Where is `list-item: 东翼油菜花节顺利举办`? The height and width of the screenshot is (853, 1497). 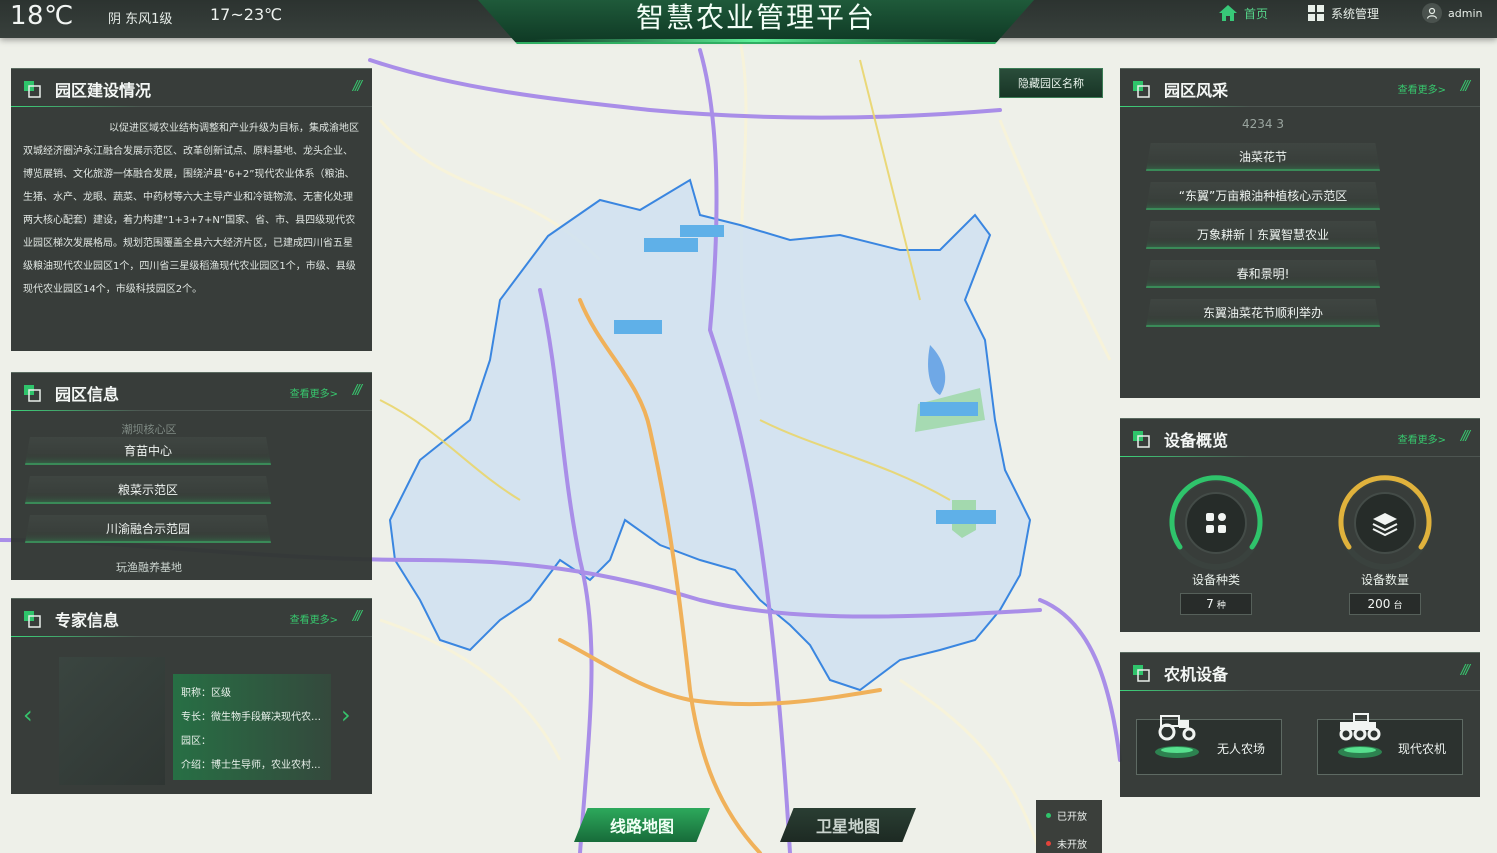
list-item: 东翼油菜花节顺利举办 is located at coordinates (1263, 313).